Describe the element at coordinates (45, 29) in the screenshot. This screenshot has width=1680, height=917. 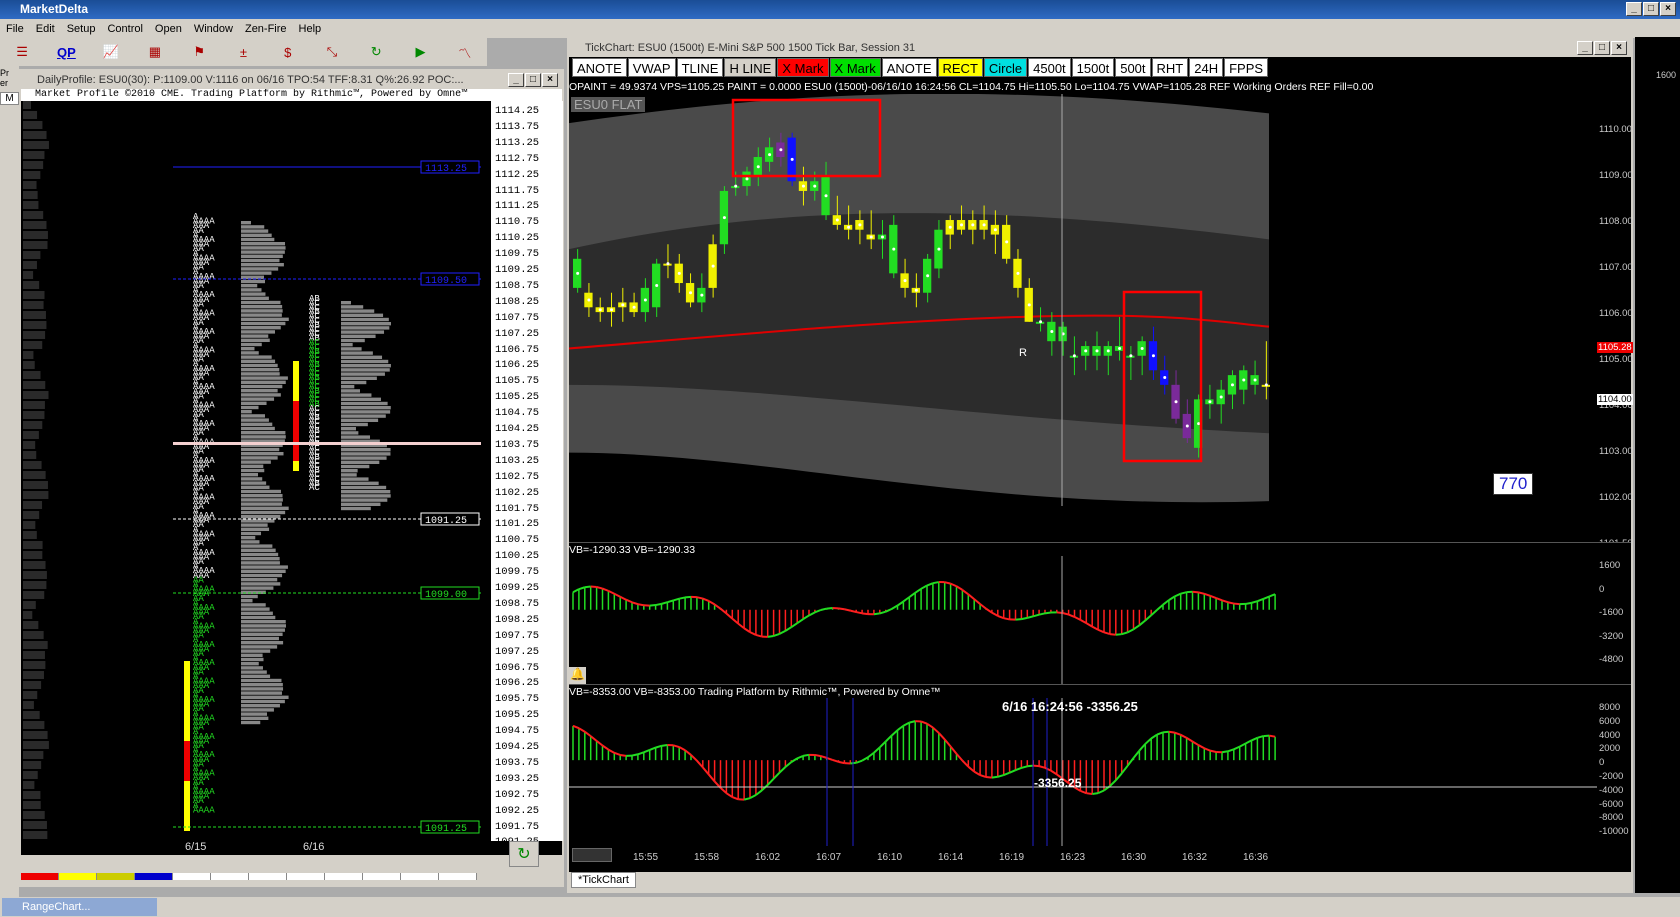
I see `menu-edit: Edit` at that location.